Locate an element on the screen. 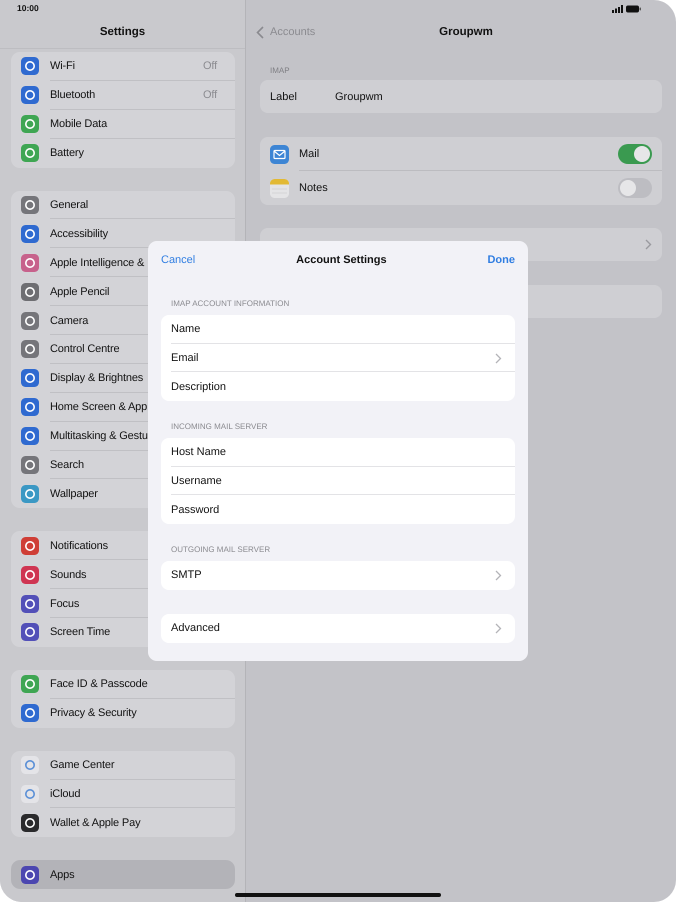 This screenshot has height=902, width=676. status-time: 10:00 is located at coordinates (28, 8).